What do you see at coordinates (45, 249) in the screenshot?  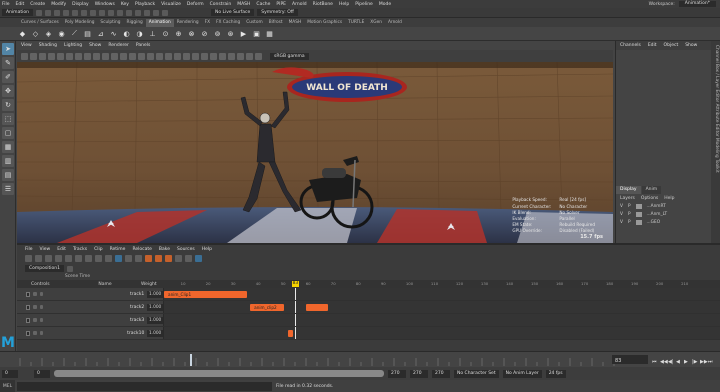 I see `time-editor-menu-view: View` at bounding box center [45, 249].